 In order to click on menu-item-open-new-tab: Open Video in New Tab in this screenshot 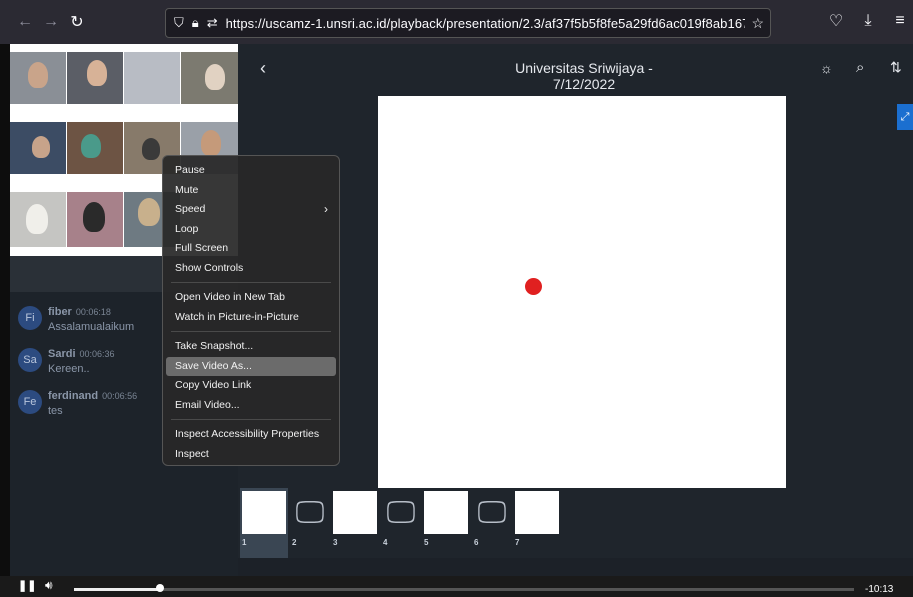, I will do `click(251, 298)`.